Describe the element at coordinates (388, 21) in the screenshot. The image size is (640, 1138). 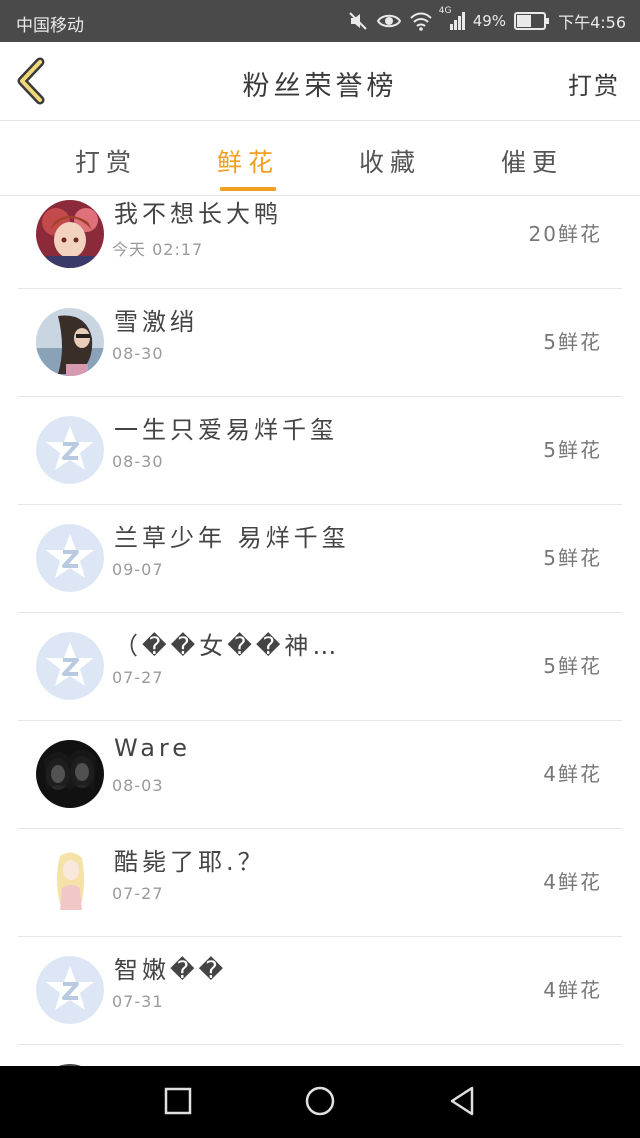
I see `eye-icon` at that location.